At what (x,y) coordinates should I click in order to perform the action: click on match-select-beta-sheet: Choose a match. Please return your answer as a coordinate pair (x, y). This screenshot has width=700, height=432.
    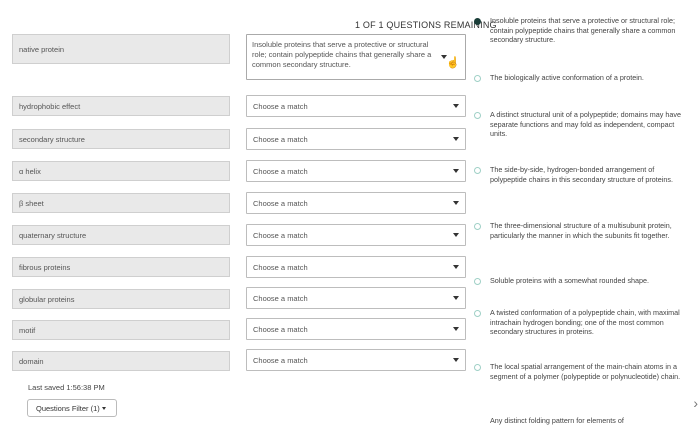
    Looking at the image, I should click on (356, 203).